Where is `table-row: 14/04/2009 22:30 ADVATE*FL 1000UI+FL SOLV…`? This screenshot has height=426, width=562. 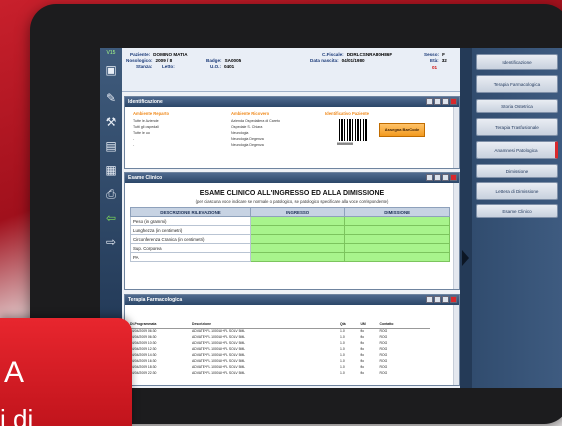 table-row: 14/04/2009 22:30 ADVATE*FL 1000UI+FL SOLV… is located at coordinates (280, 373).